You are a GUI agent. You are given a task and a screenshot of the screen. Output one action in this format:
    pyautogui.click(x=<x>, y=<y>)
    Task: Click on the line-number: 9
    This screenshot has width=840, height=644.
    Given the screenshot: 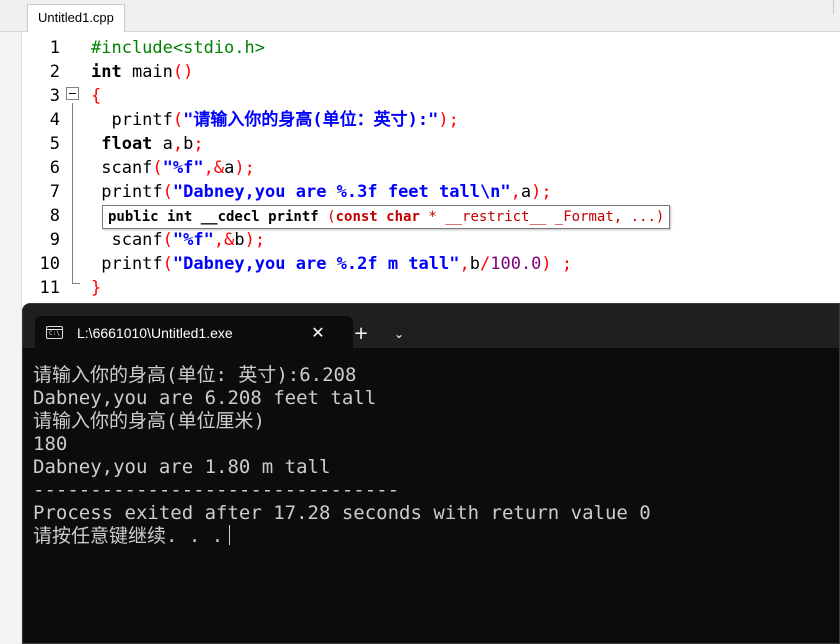 What is the action you would take?
    pyautogui.click(x=54, y=240)
    